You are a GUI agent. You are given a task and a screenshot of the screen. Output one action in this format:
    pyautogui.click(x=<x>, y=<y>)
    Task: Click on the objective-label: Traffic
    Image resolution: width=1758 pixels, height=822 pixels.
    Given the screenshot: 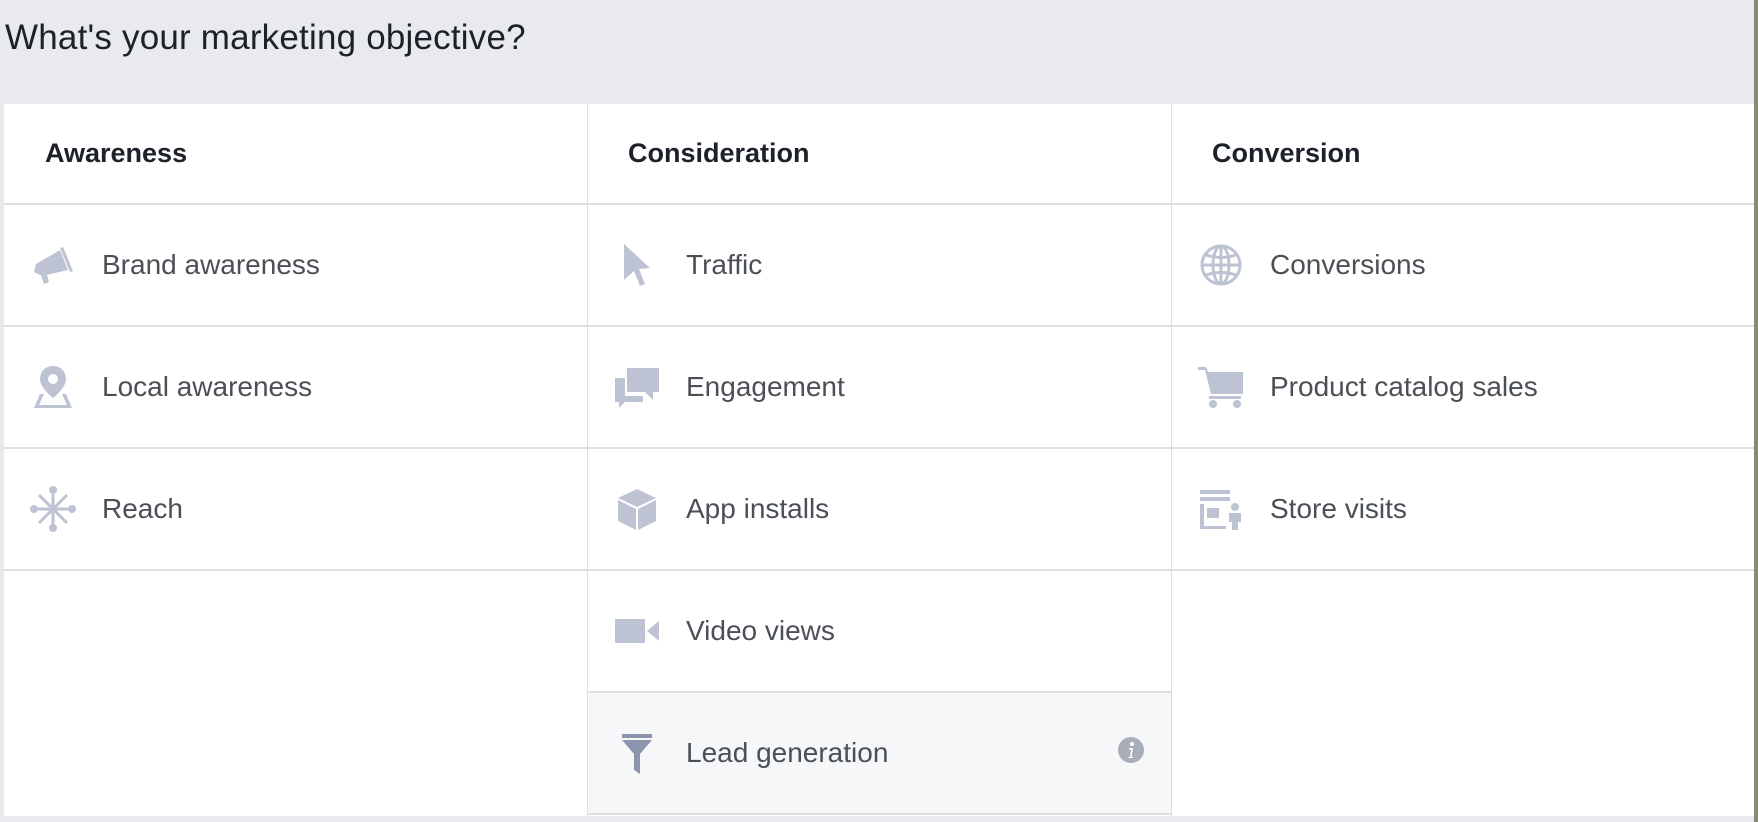 What is the action you would take?
    pyautogui.click(x=724, y=264)
    